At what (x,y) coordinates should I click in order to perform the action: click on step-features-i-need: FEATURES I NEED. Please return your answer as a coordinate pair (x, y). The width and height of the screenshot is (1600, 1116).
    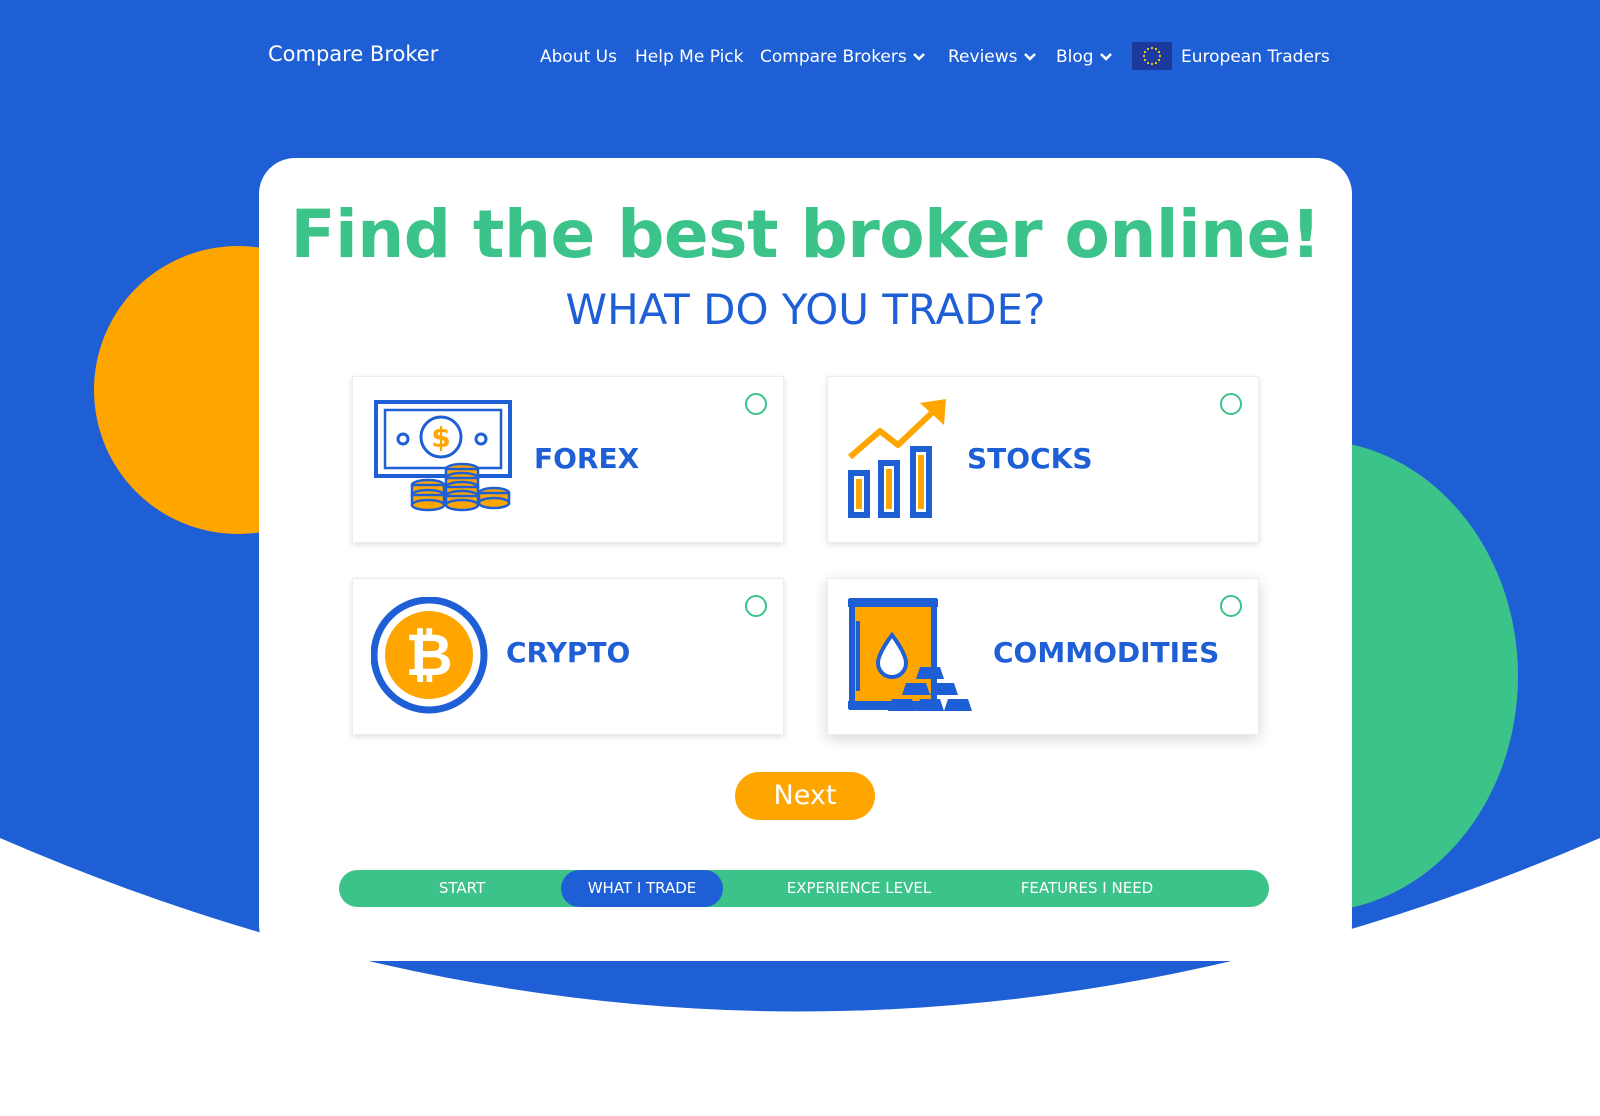
    Looking at the image, I should click on (1087, 888).